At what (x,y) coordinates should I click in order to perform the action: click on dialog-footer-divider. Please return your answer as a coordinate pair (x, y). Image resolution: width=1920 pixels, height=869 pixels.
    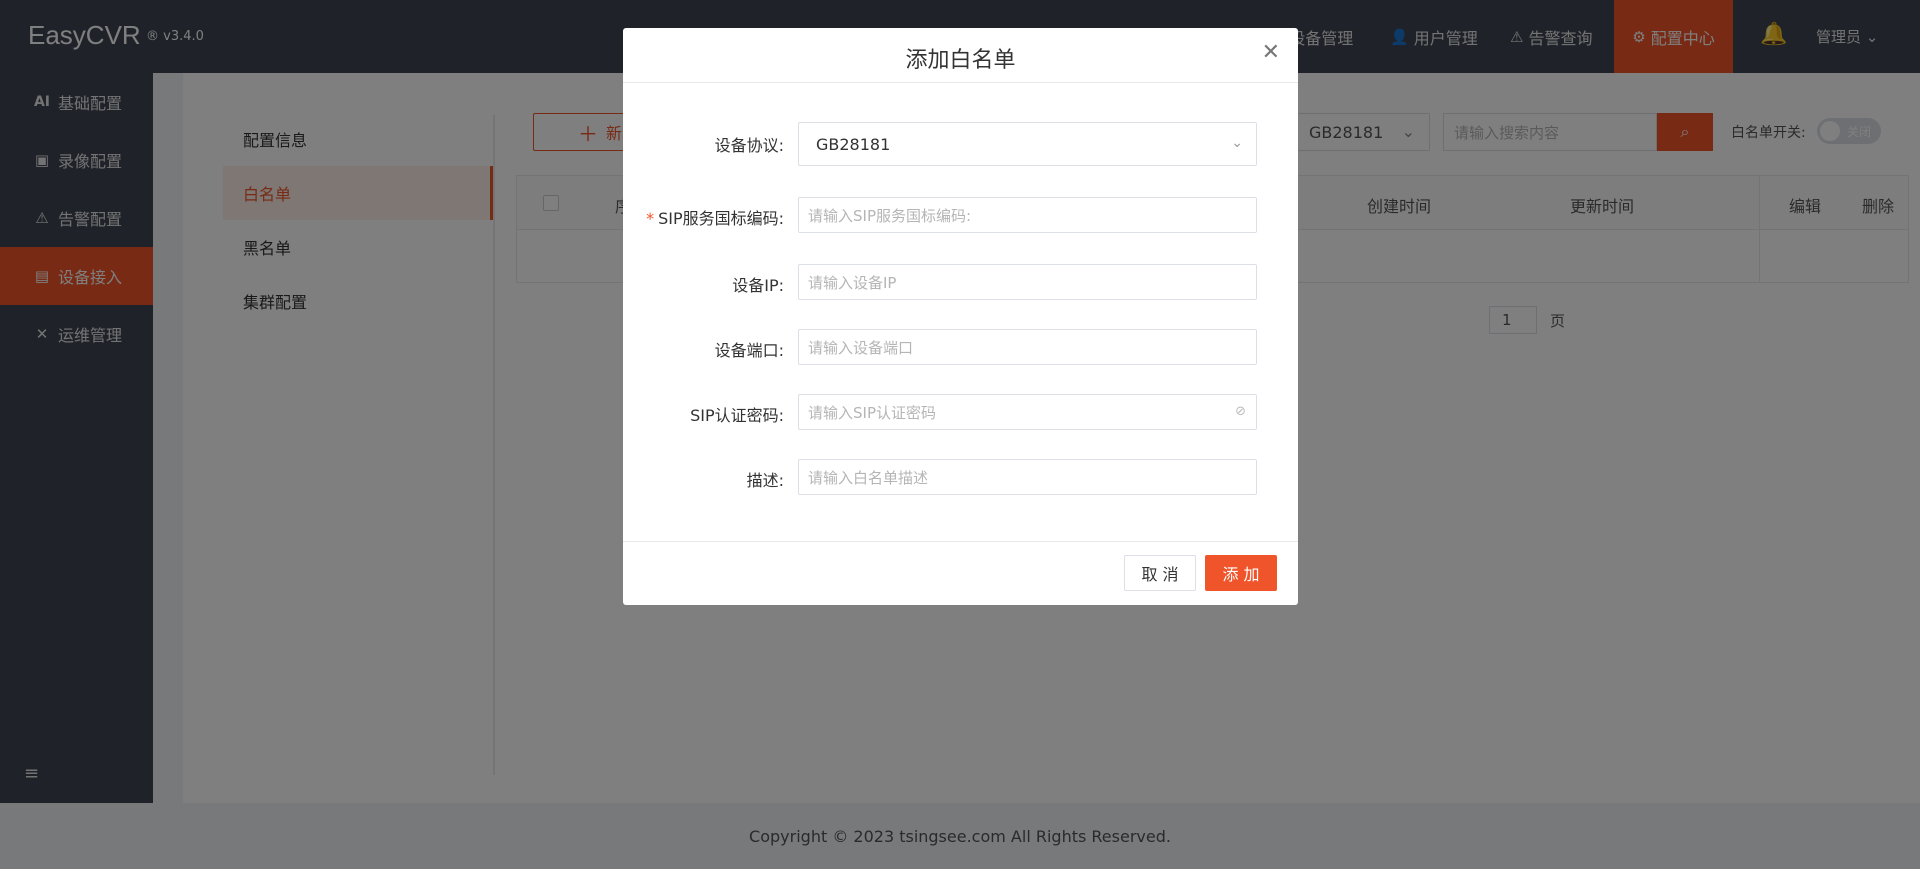
    Looking at the image, I should click on (960, 541).